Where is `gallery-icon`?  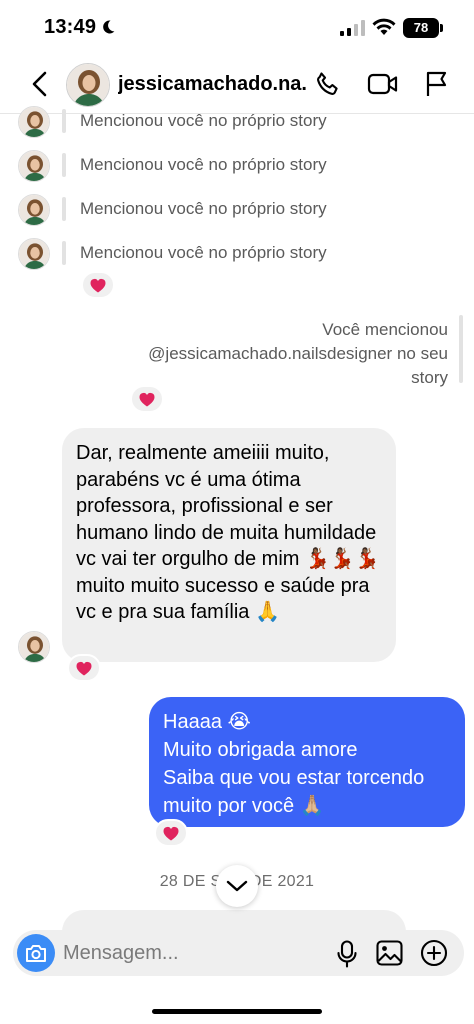
gallery-icon is located at coordinates (389, 953).